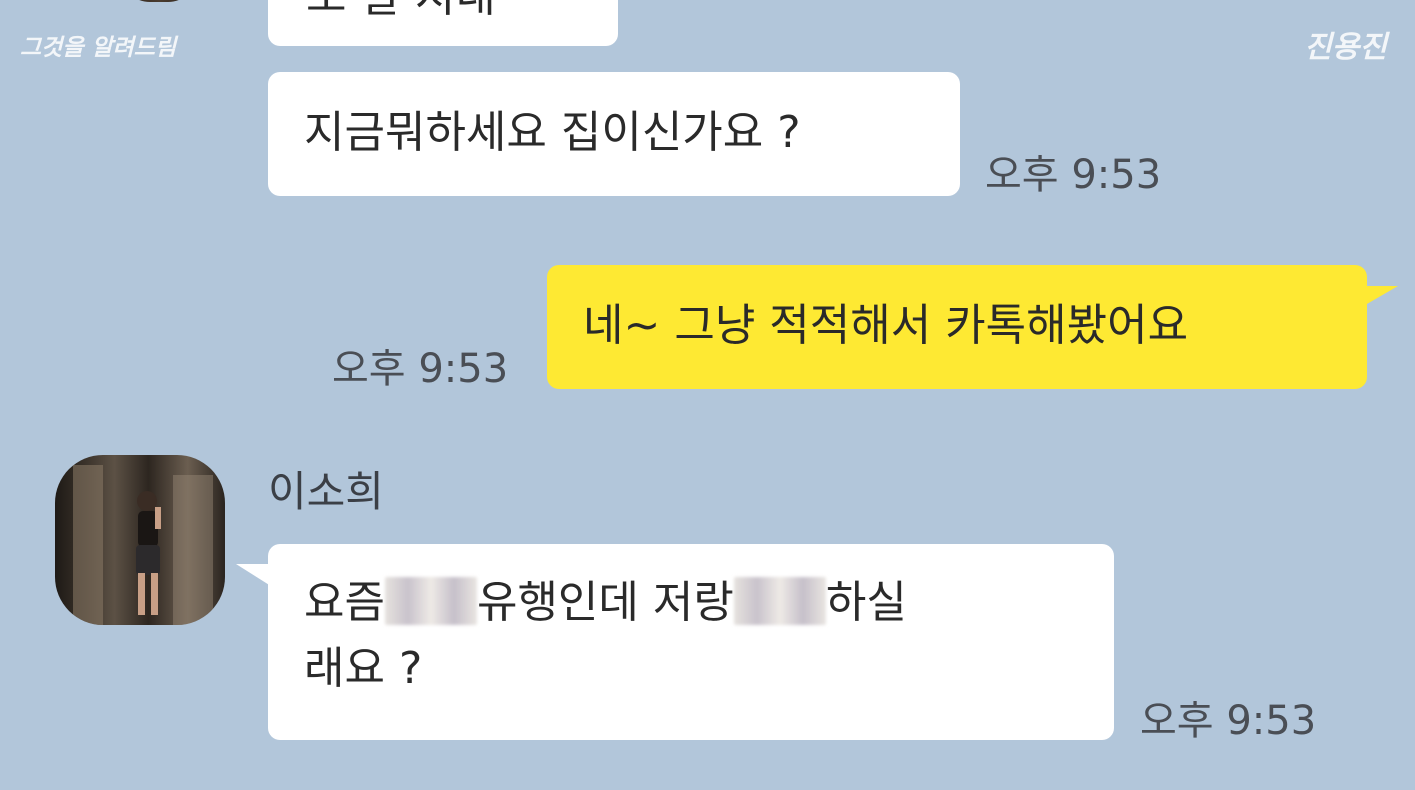  Describe the element at coordinates (143, 545) in the screenshot. I see `profile-photo-icon` at that location.